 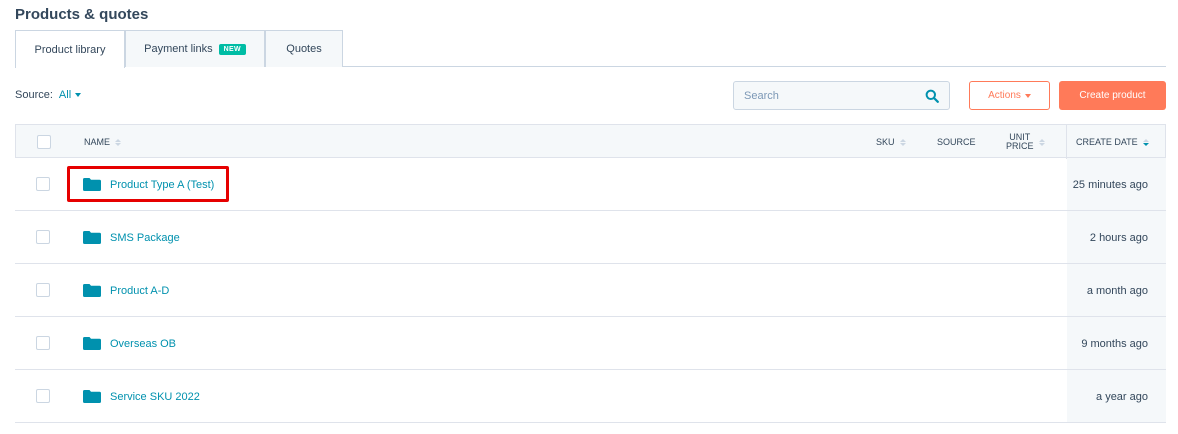 What do you see at coordinates (1122, 396) in the screenshot?
I see `create-date: a year ago` at bounding box center [1122, 396].